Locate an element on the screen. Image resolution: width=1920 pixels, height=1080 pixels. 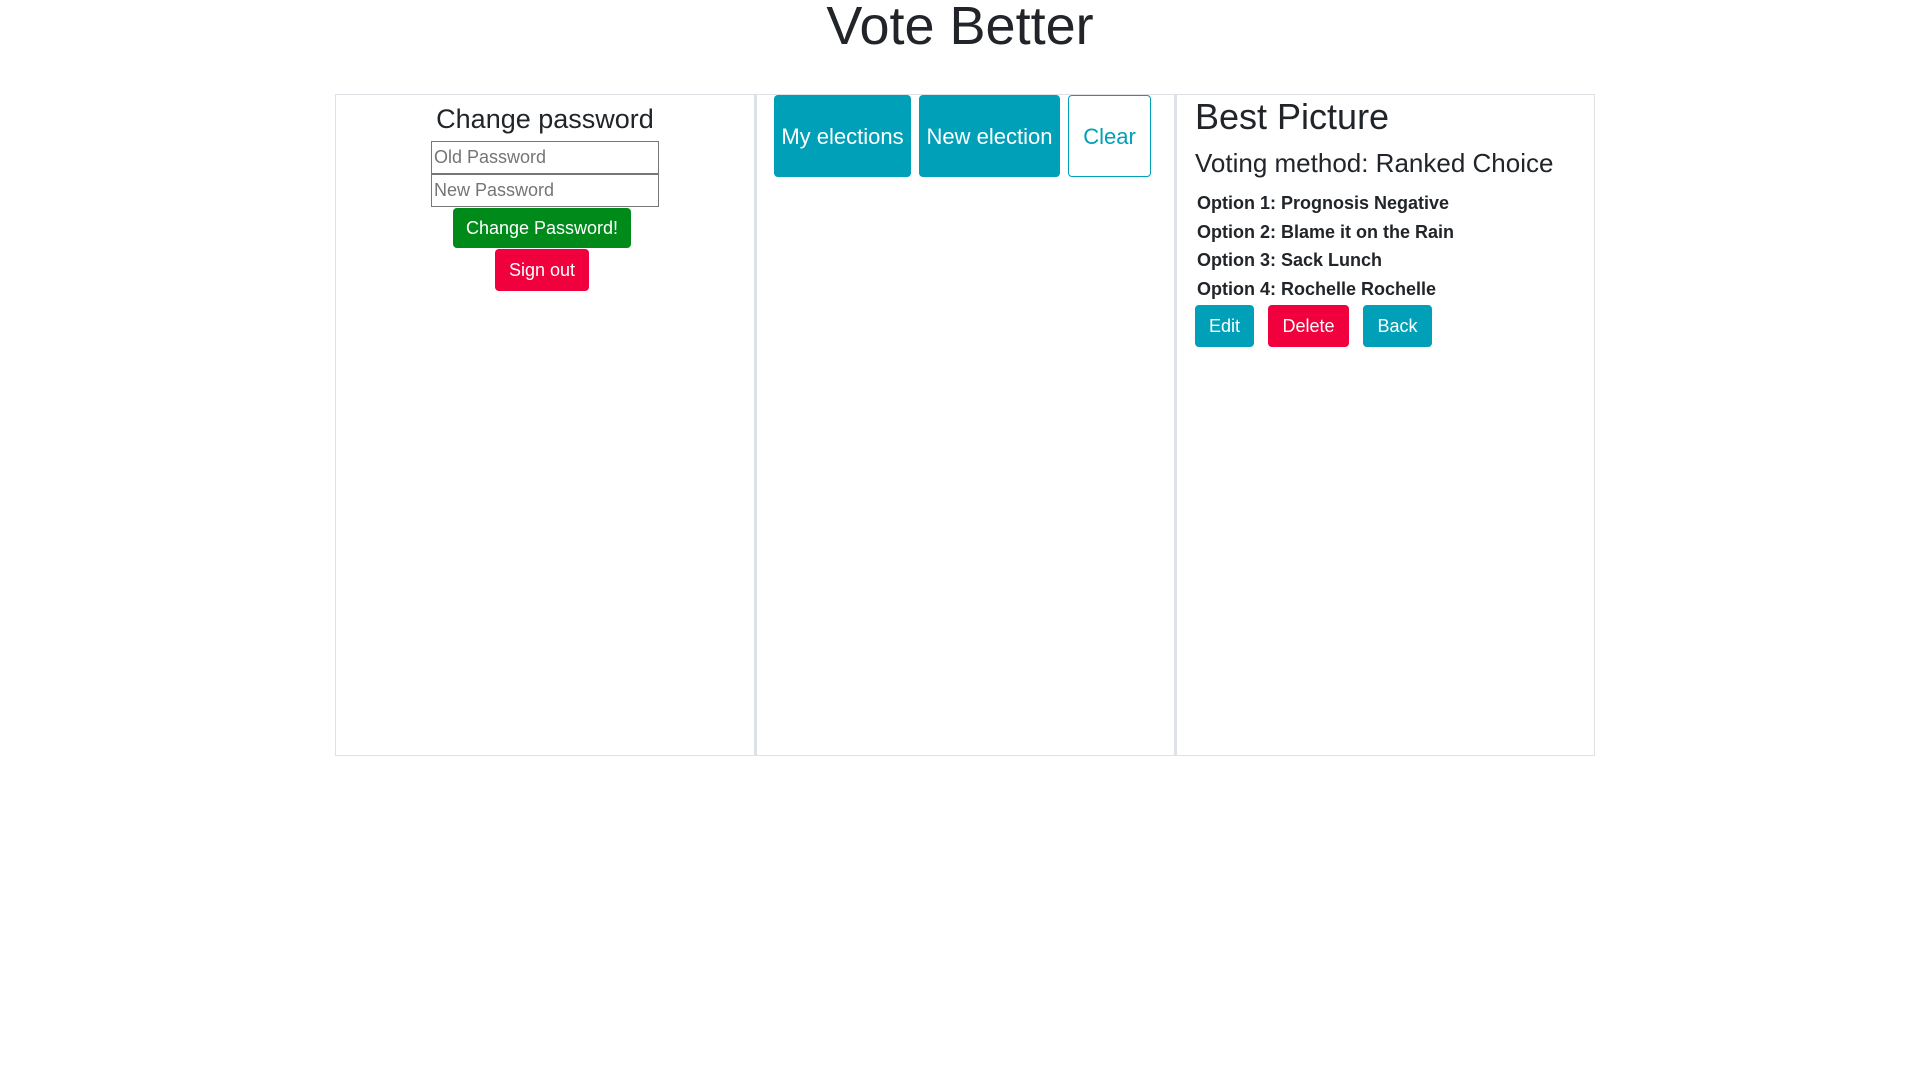
option-item: Option 3: Sack Lunch is located at coordinates (1290, 260).